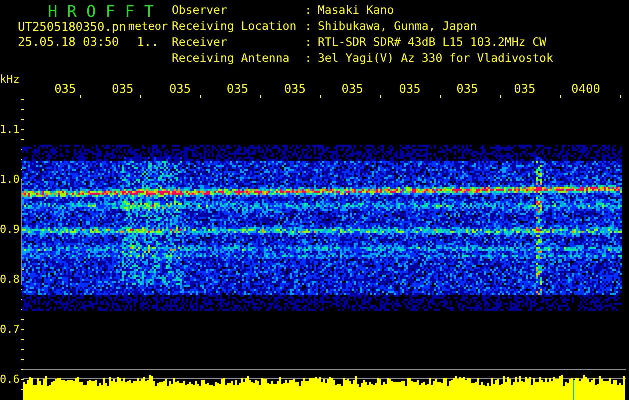 Image resolution: width=629 pixels, height=400 pixels. What do you see at coordinates (231, 59) in the screenshot?
I see `info-label: Receiving Antenna` at bounding box center [231, 59].